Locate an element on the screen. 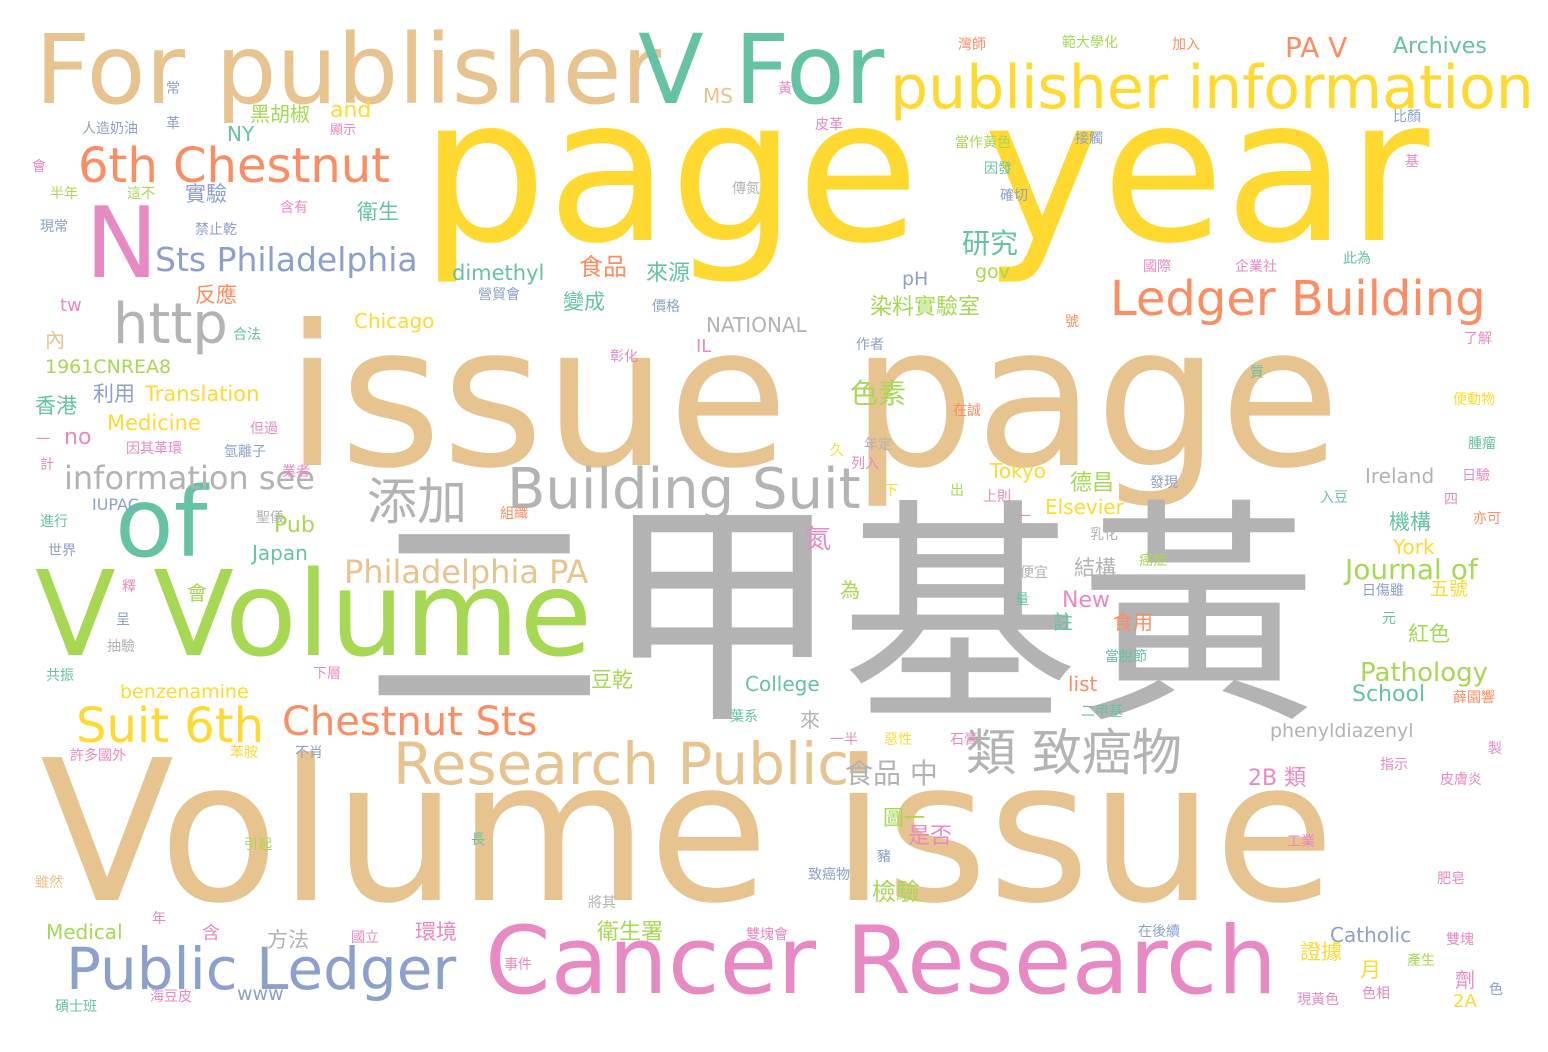  word: 企業社 is located at coordinates (1256, 267).